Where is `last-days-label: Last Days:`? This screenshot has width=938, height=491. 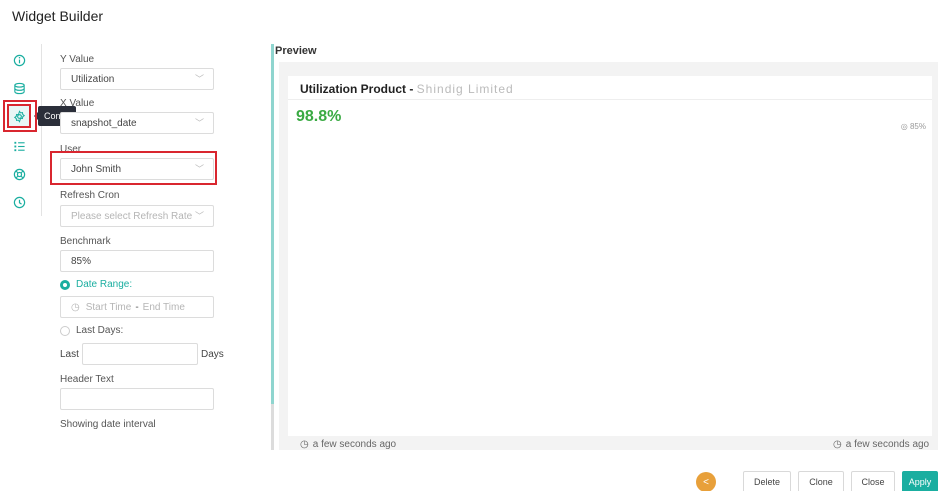
last-days-label: Last Days: is located at coordinates (100, 330).